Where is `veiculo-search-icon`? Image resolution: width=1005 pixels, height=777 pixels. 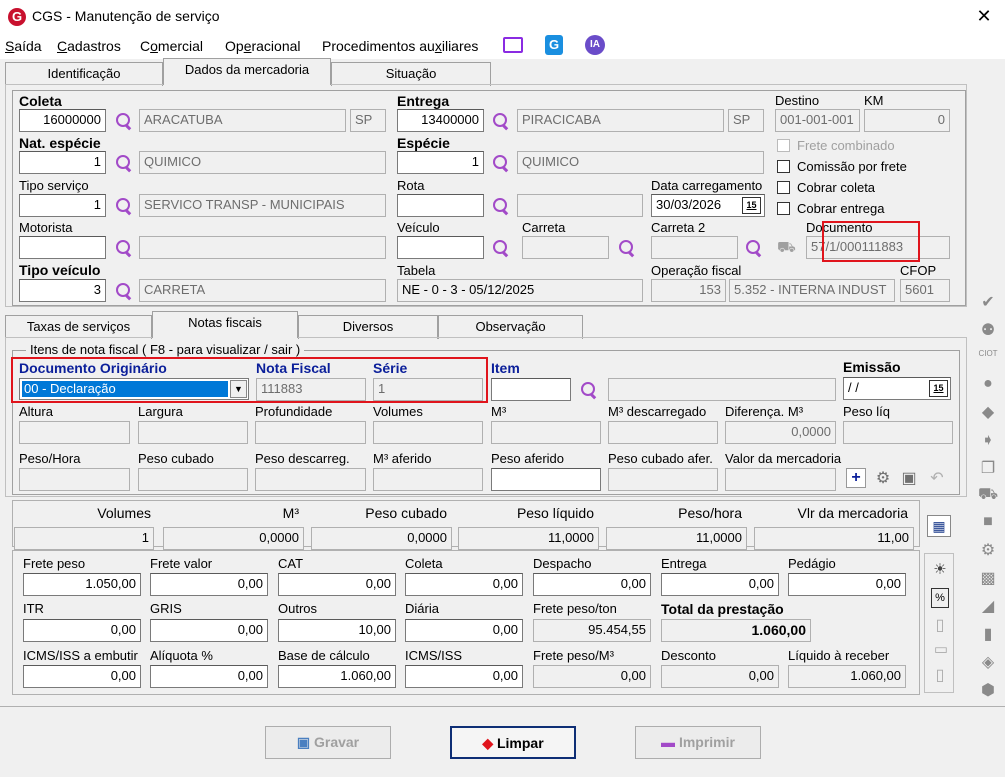
veiculo-search-icon is located at coordinates (501, 248).